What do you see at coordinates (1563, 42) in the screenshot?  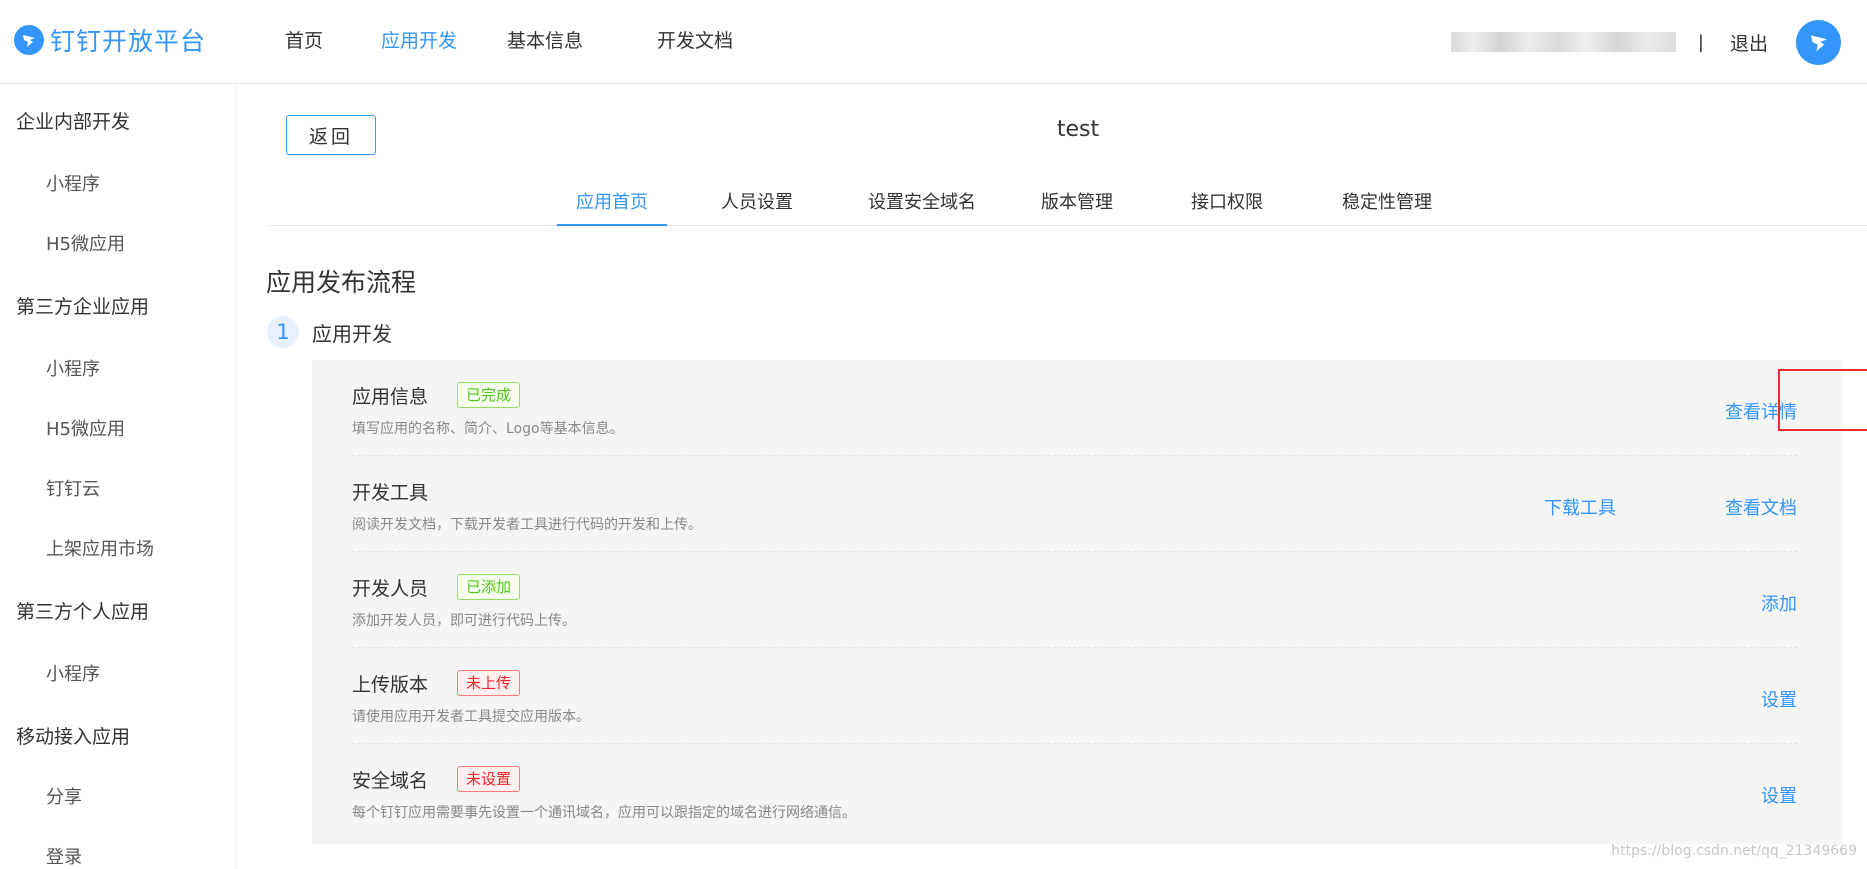 I see `blurred-username` at bounding box center [1563, 42].